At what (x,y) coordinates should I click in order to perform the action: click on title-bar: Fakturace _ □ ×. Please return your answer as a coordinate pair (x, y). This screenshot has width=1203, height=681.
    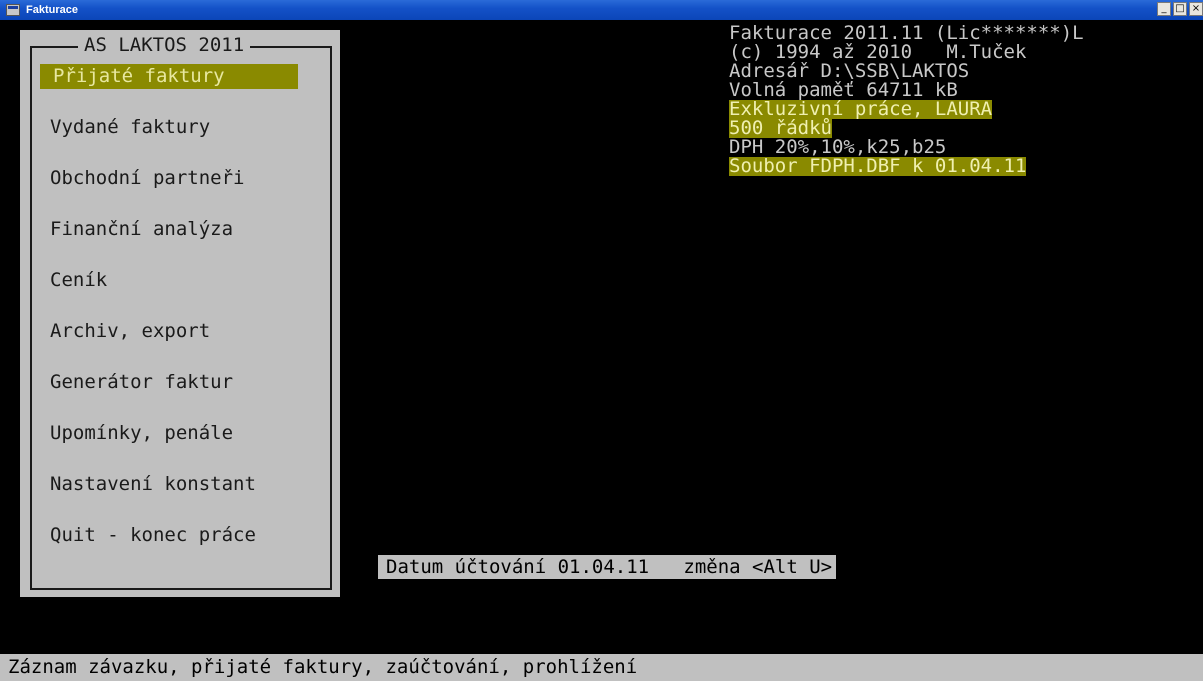
    Looking at the image, I should click on (601, 10).